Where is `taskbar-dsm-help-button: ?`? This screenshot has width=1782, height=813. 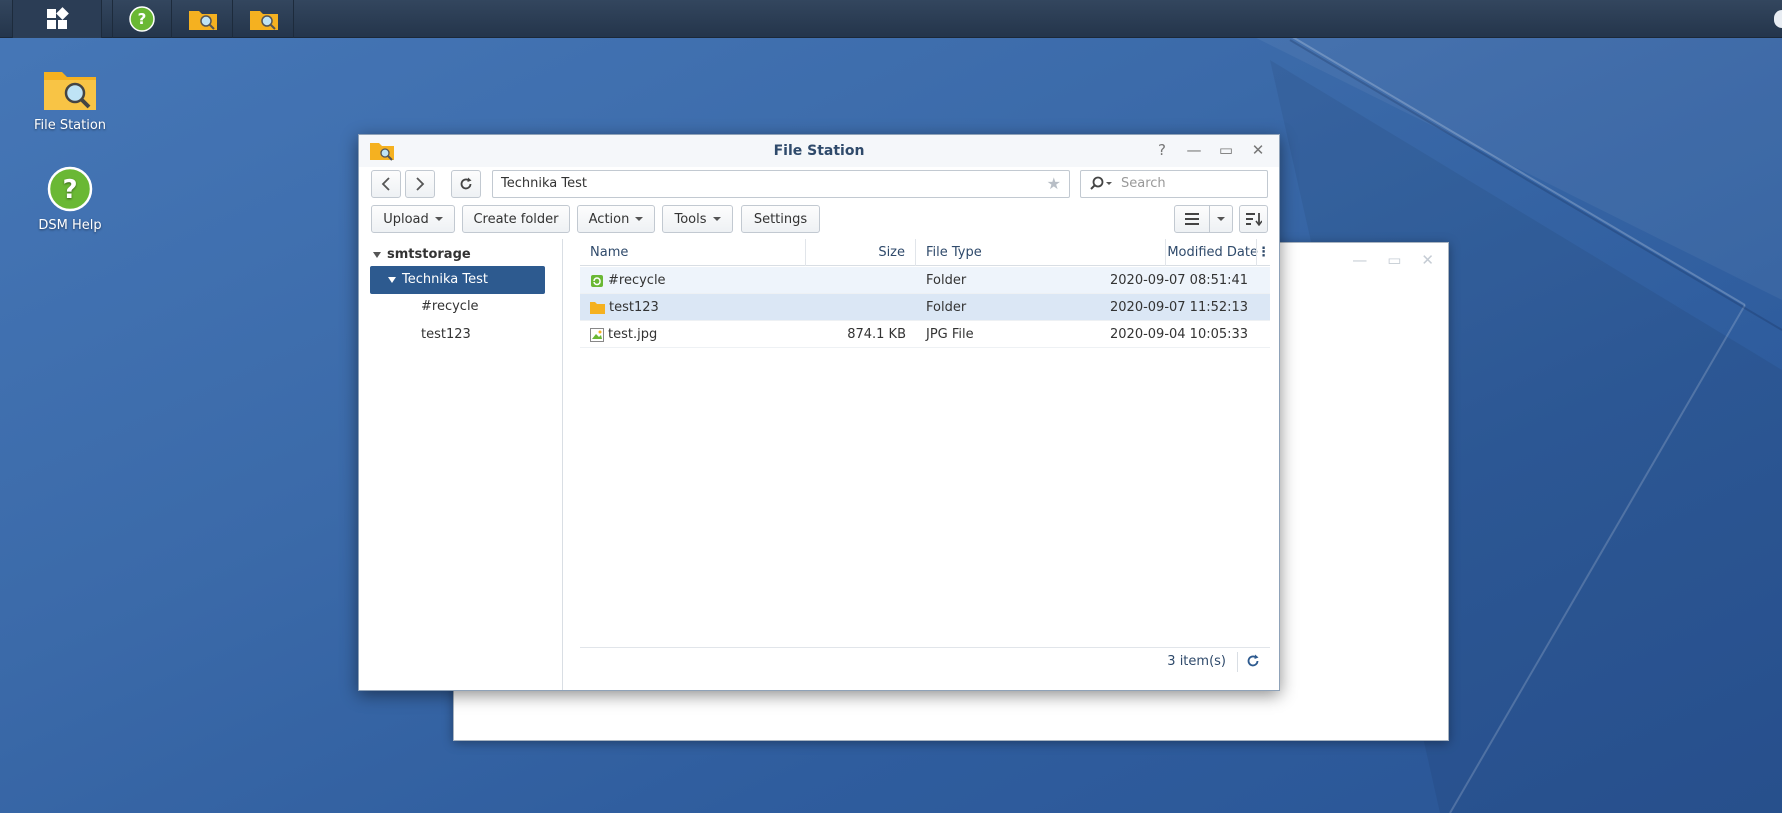
taskbar-dsm-help-button: ? is located at coordinates (142, 19).